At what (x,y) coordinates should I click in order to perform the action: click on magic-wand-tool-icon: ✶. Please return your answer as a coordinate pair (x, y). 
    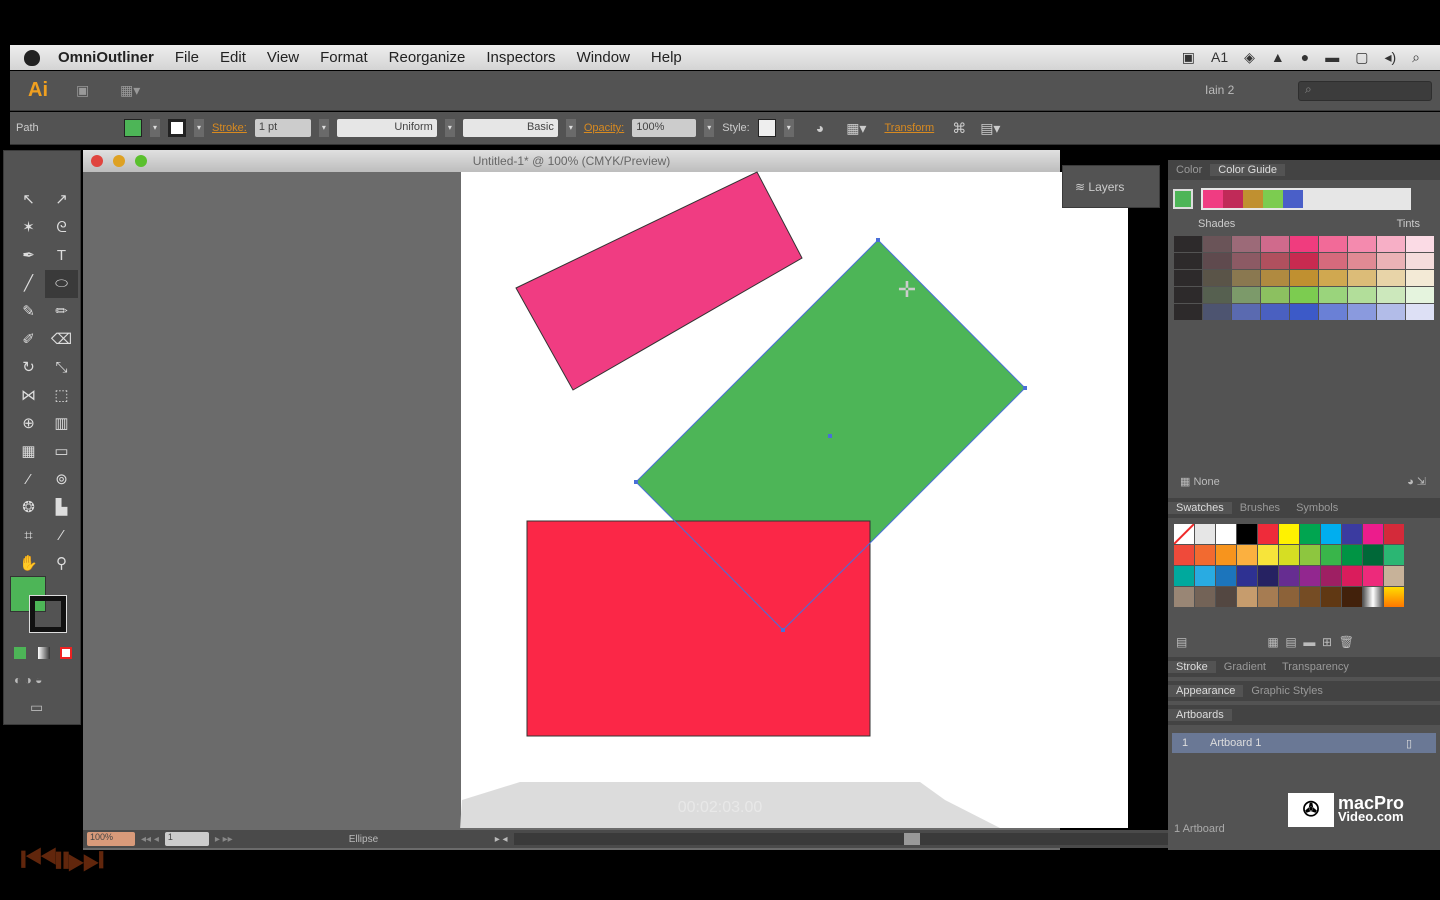
    Looking at the image, I should click on (28, 228).